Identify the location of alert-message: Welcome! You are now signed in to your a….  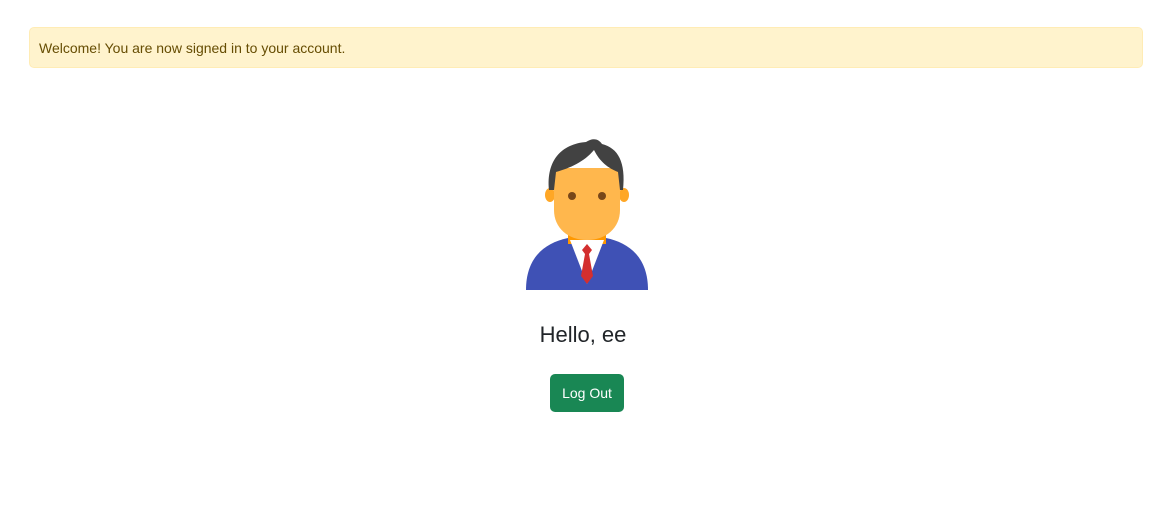
(192, 48).